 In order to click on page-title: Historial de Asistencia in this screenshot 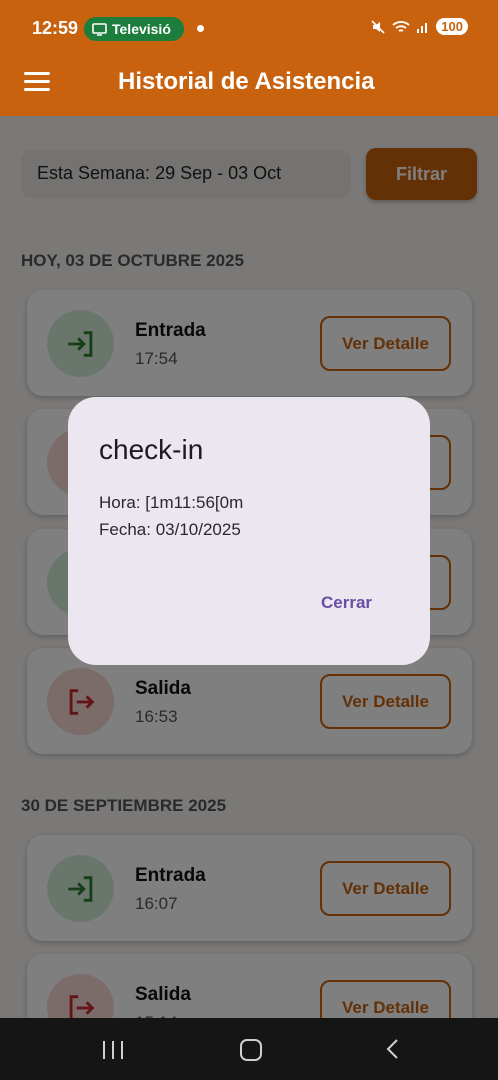, I will do `click(246, 81)`.